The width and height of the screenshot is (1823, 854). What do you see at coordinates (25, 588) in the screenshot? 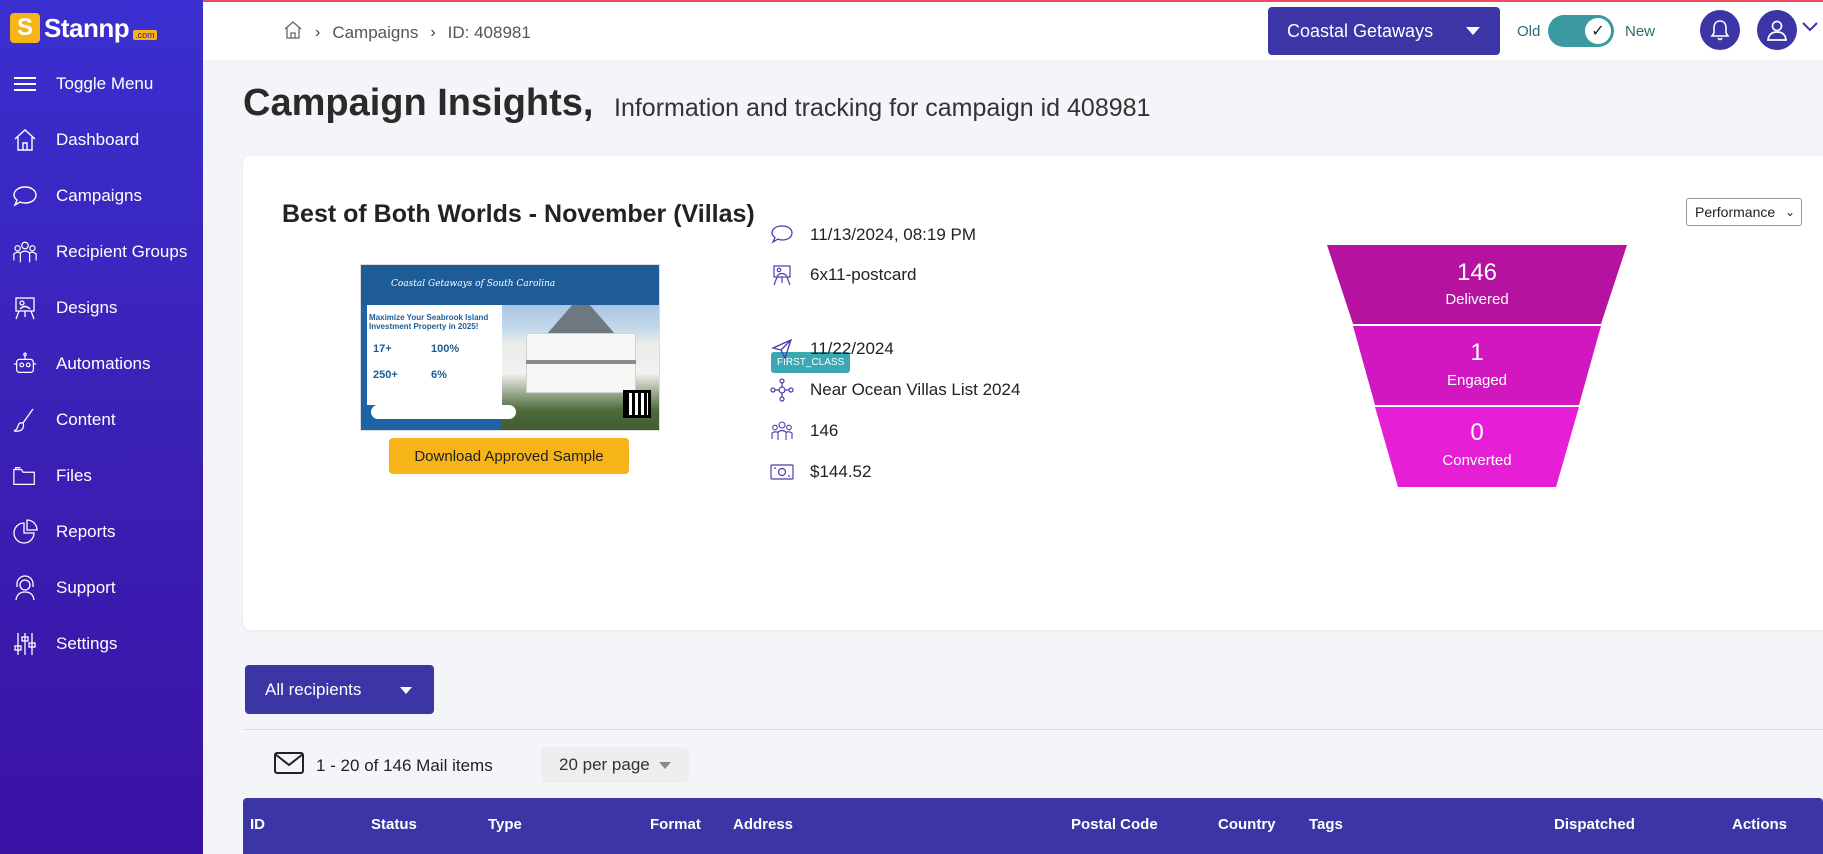
I see `headset-icon` at bounding box center [25, 588].